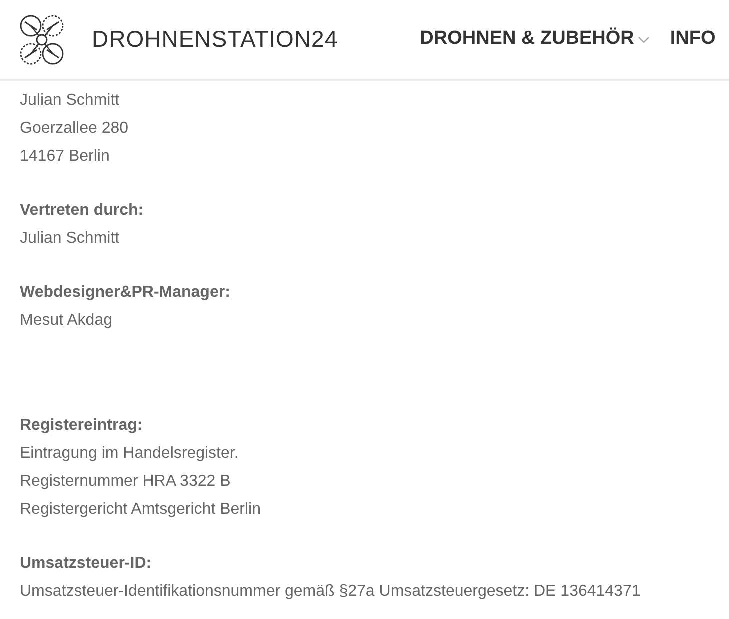 Image resolution: width=729 pixels, height=619 pixels. I want to click on text-line: Eintragung im Handelsregister., so click(130, 454).